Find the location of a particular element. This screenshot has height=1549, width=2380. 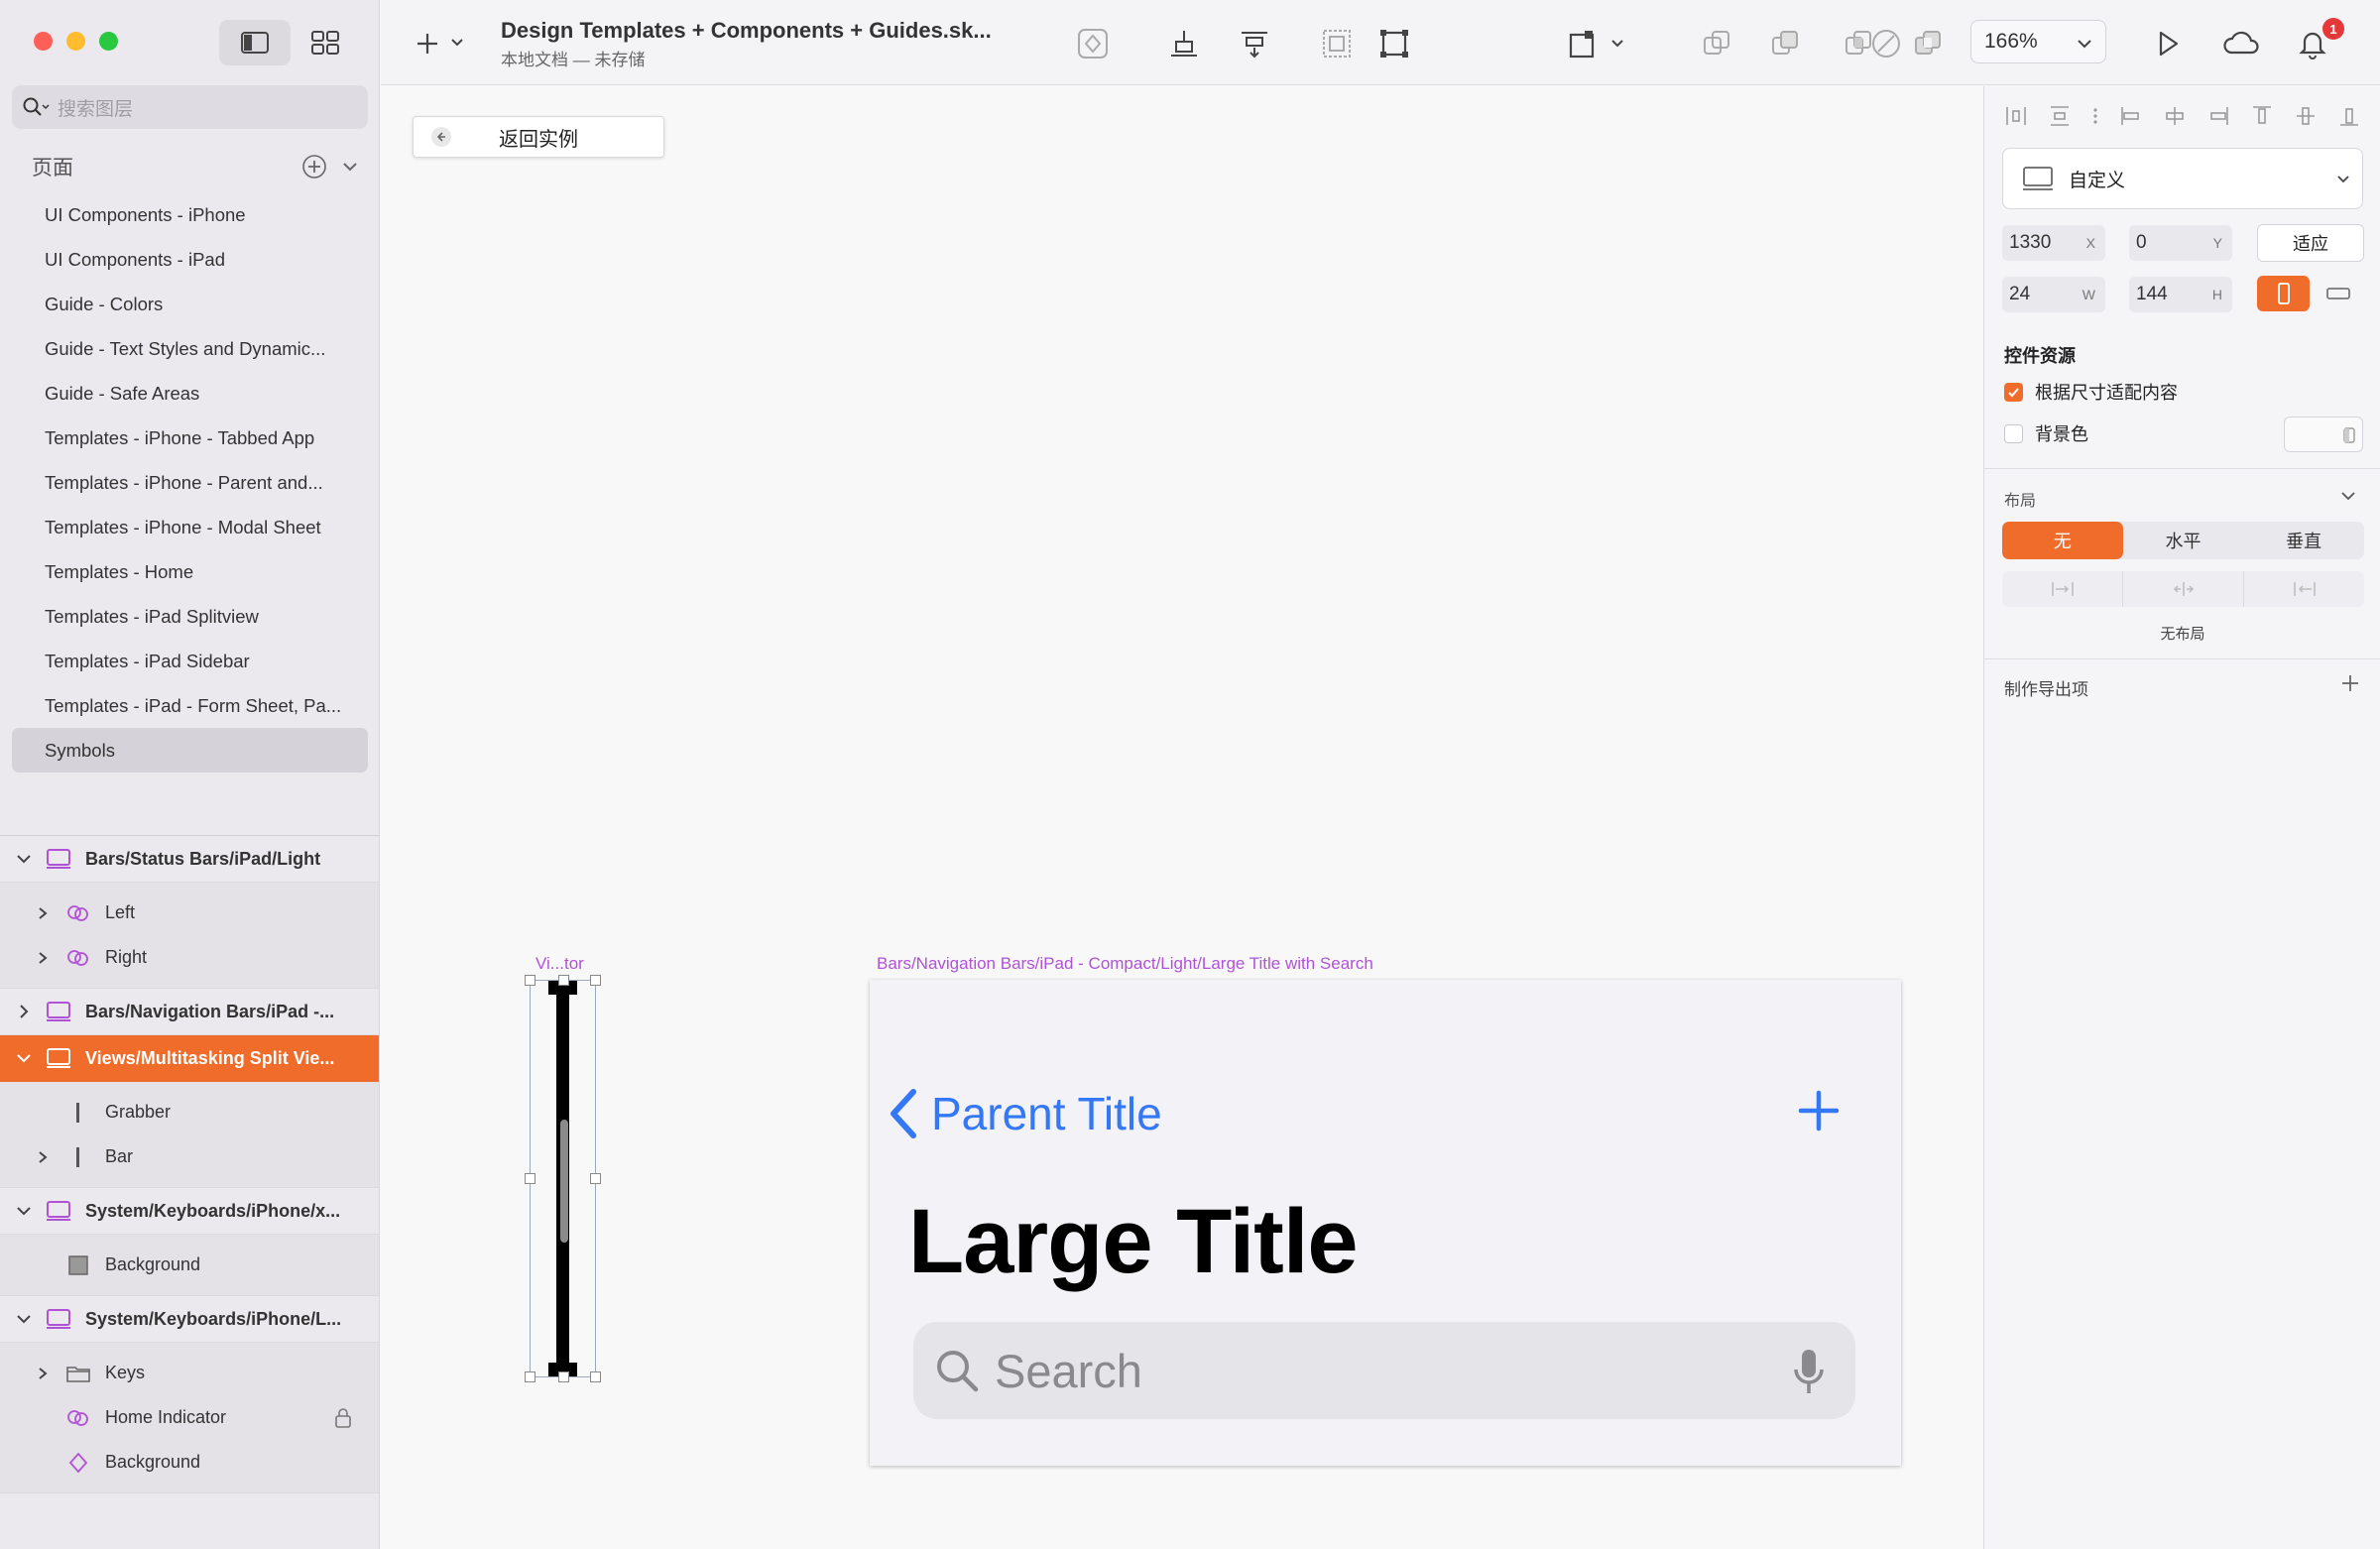

symbol-size-select: 自定义 is located at coordinates (2182, 178).